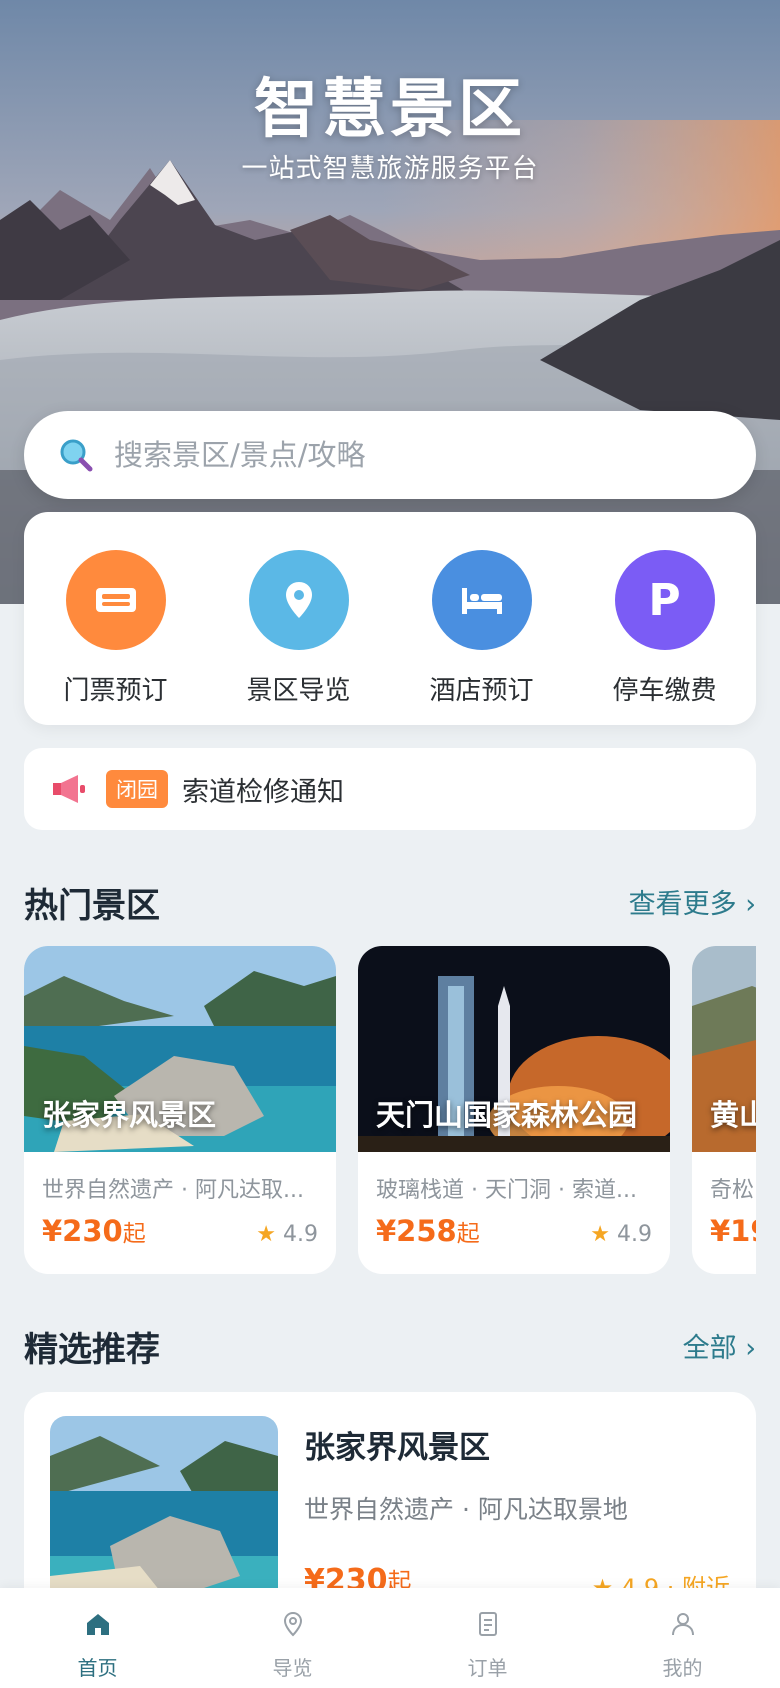 Image resolution: width=780 pixels, height=1688 pixels. Describe the element at coordinates (733, 1231) in the screenshot. I see `hot-card-price: ¥19` at that location.